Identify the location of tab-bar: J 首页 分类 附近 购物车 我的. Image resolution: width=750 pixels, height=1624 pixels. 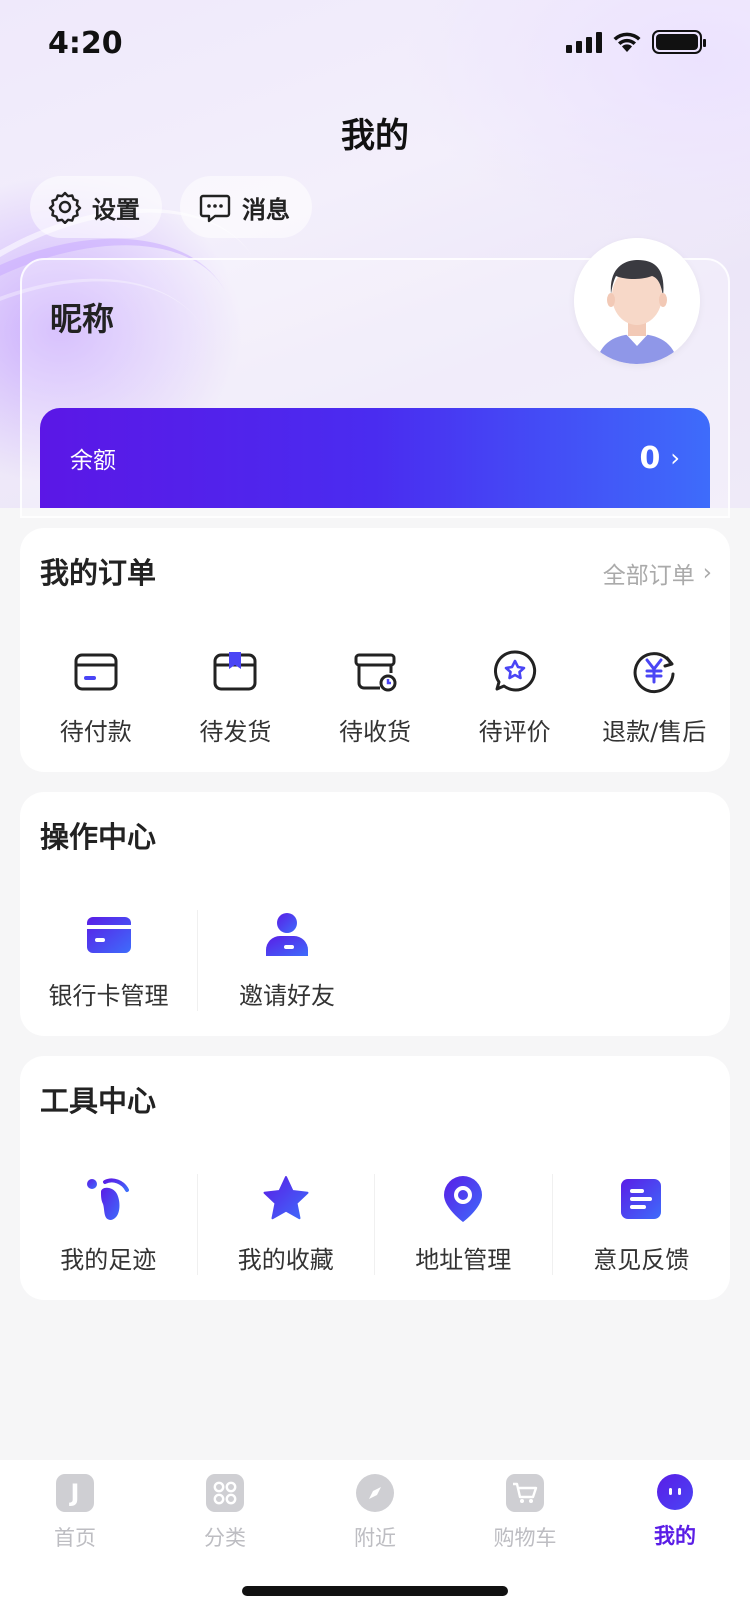
(375, 1542).